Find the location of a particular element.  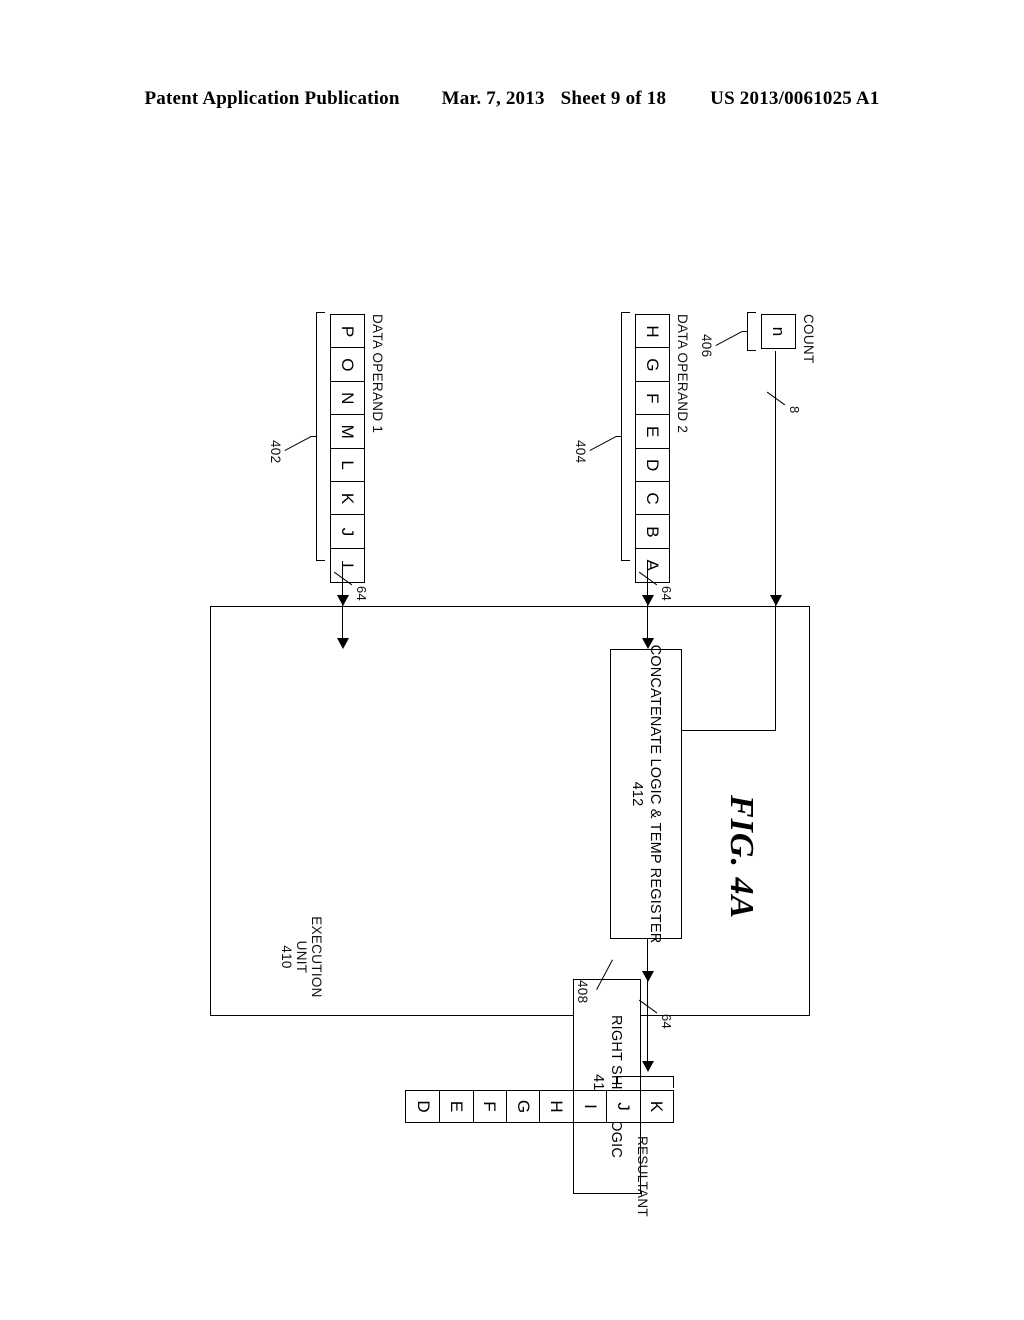

operand2-cell-2: F is located at coordinates (652, 398).